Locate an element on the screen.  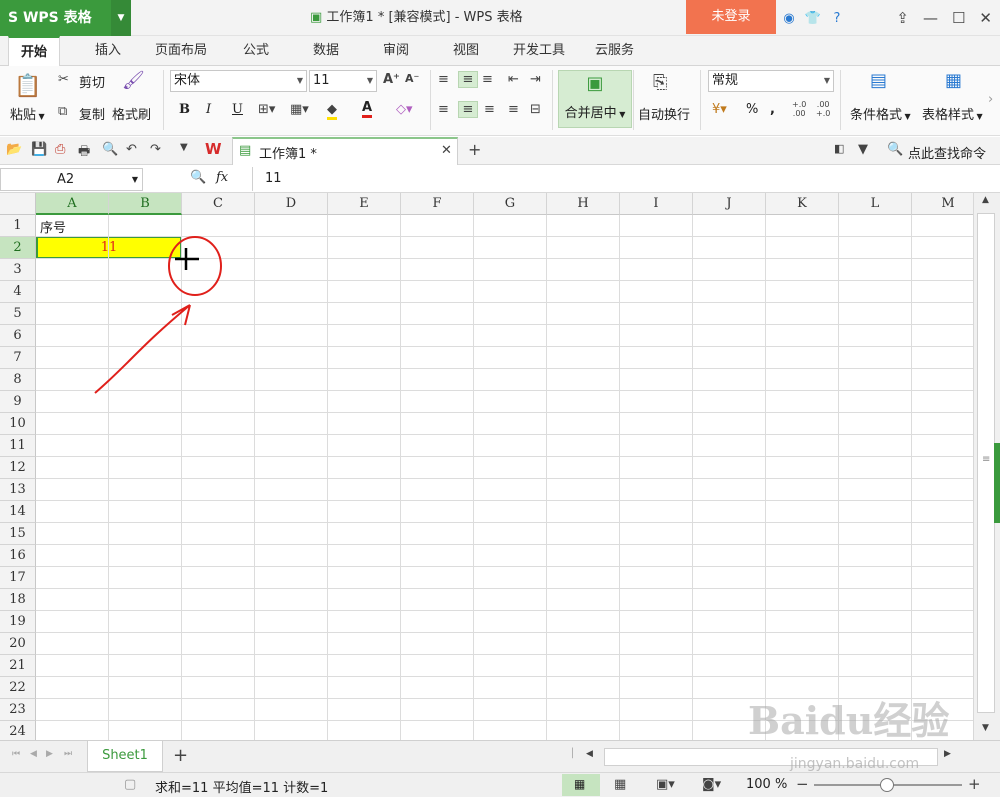
layout-view-icon: ▣▾ is located at coordinates (665, 784).